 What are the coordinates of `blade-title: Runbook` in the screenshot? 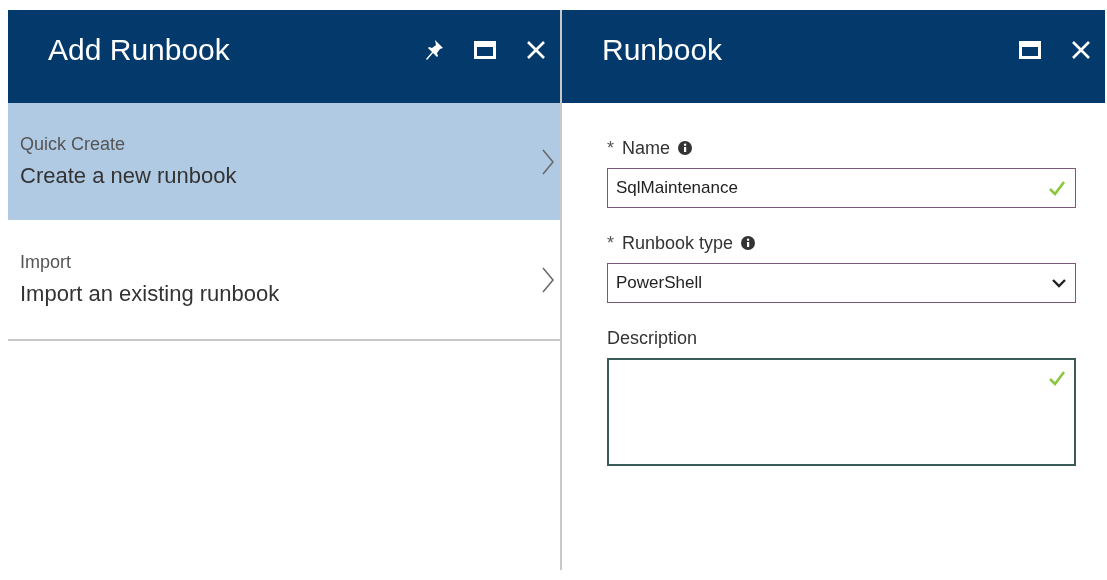 It's located at (663, 49).